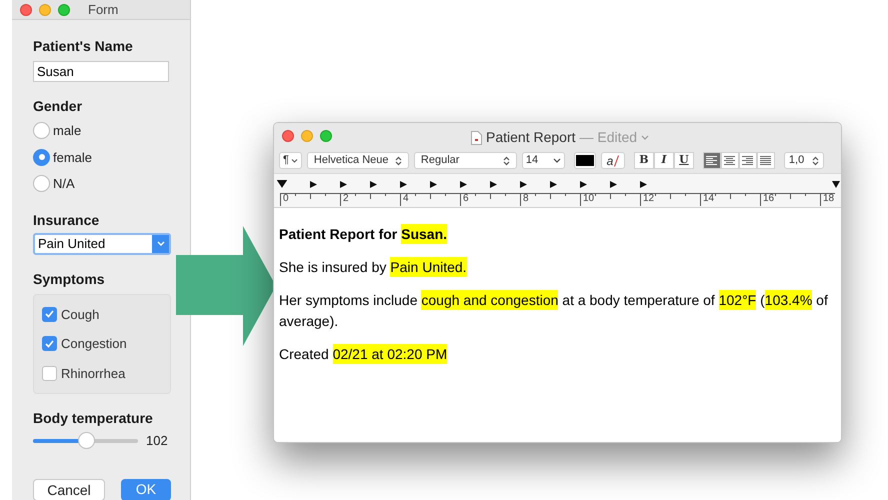 Image resolution: width=888 pixels, height=500 pixels. Describe the element at coordinates (102, 243) in the screenshot. I see `insurance-dropdown: Pain United` at that location.